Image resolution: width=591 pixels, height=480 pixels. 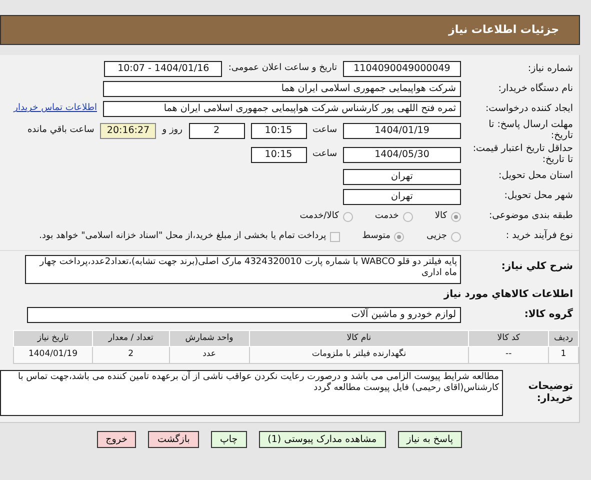 What do you see at coordinates (563, 355) in the screenshot?
I see `table-cell: 1` at bounding box center [563, 355].